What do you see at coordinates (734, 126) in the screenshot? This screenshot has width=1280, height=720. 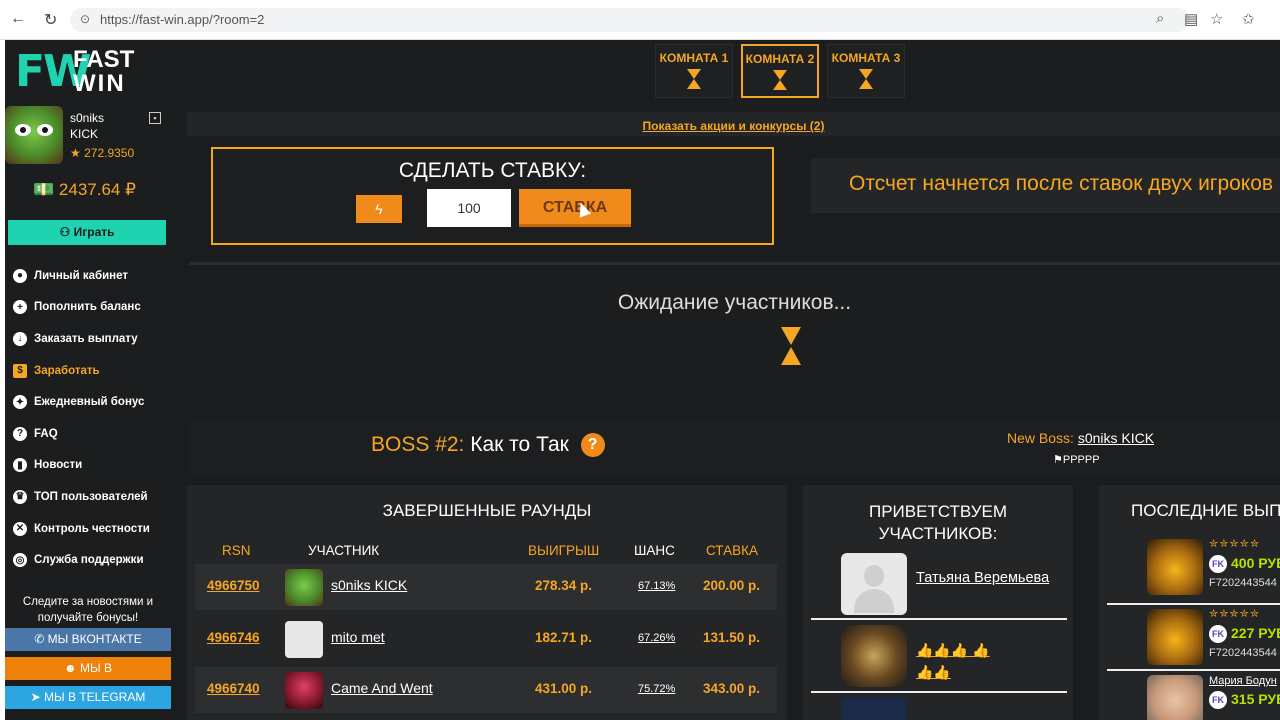 I see `promo-link: Показать акции и конкурсы (2)` at bounding box center [734, 126].